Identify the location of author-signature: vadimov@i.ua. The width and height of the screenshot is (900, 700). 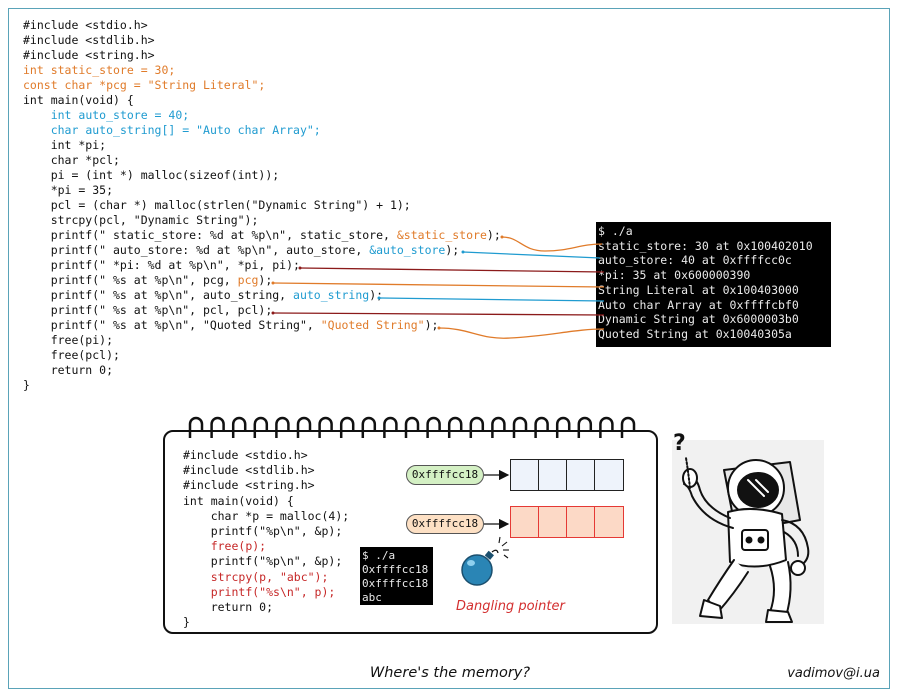
(833, 673).